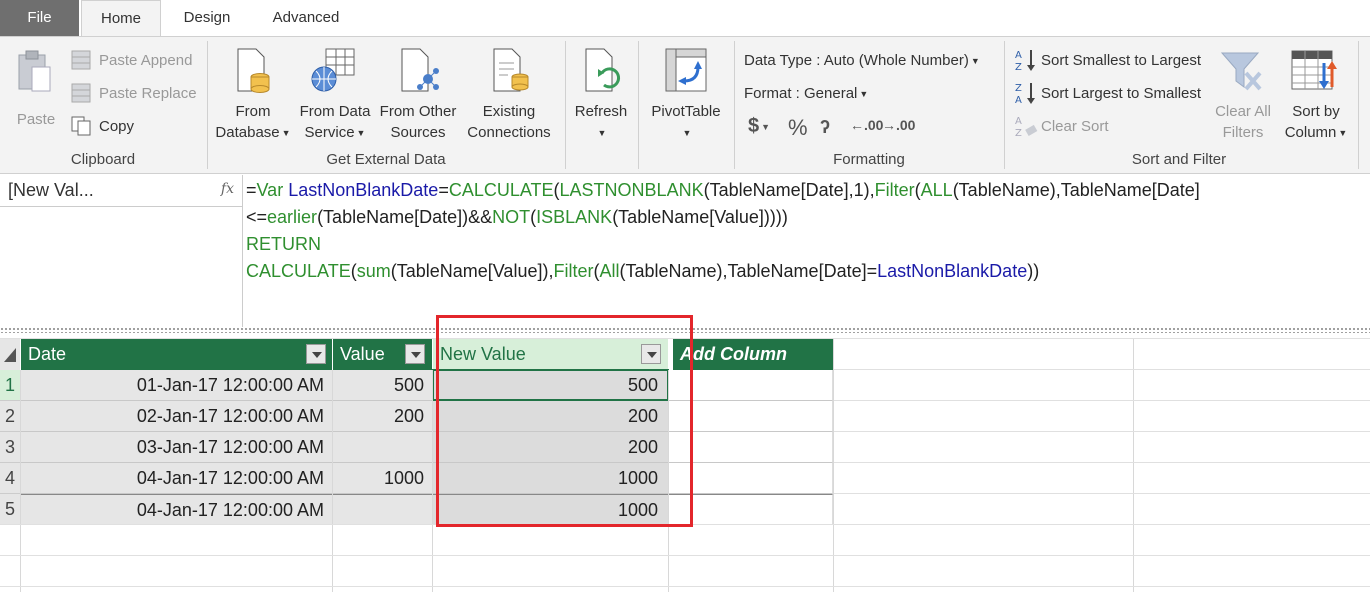 The image size is (1370, 592). What do you see at coordinates (1316, 95) in the screenshot?
I see `sort-by-column-button: Sort by Column ▼` at bounding box center [1316, 95].